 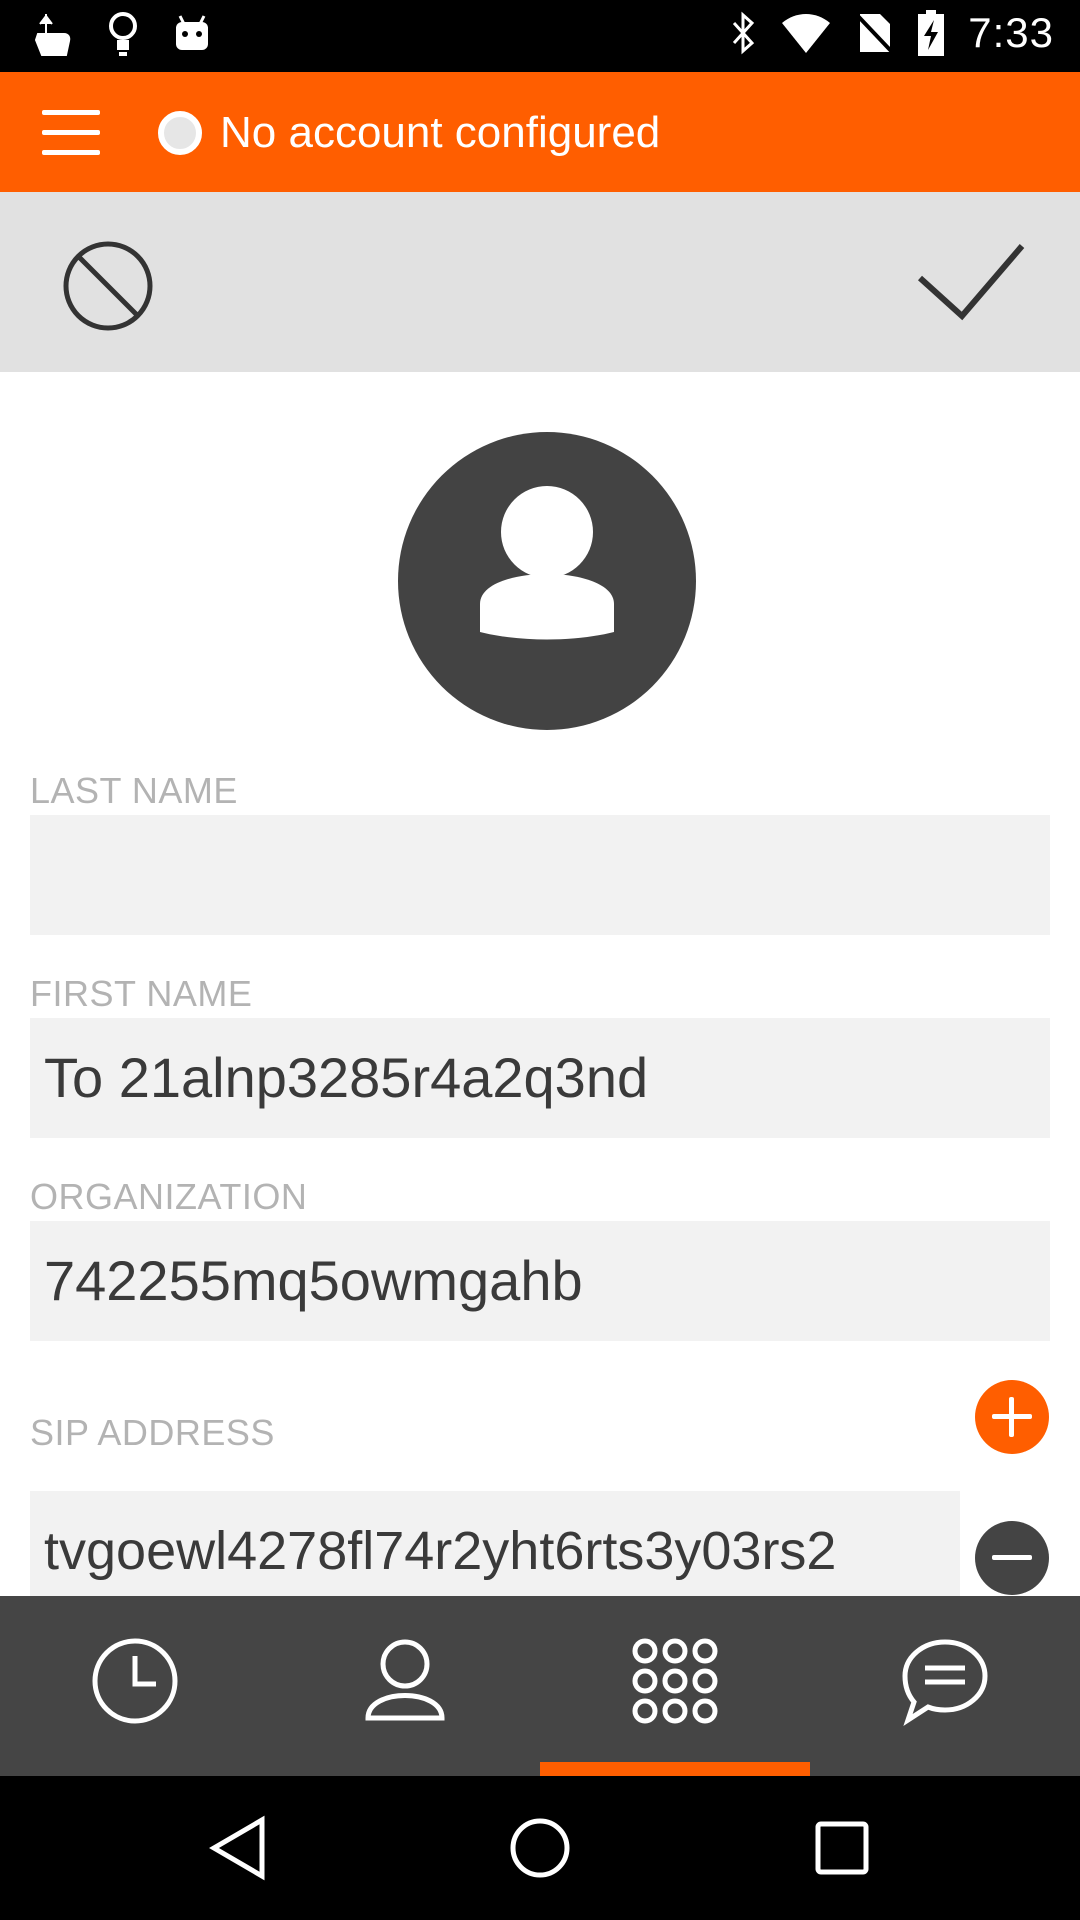 I want to click on tab-history, so click(x=135, y=1686).